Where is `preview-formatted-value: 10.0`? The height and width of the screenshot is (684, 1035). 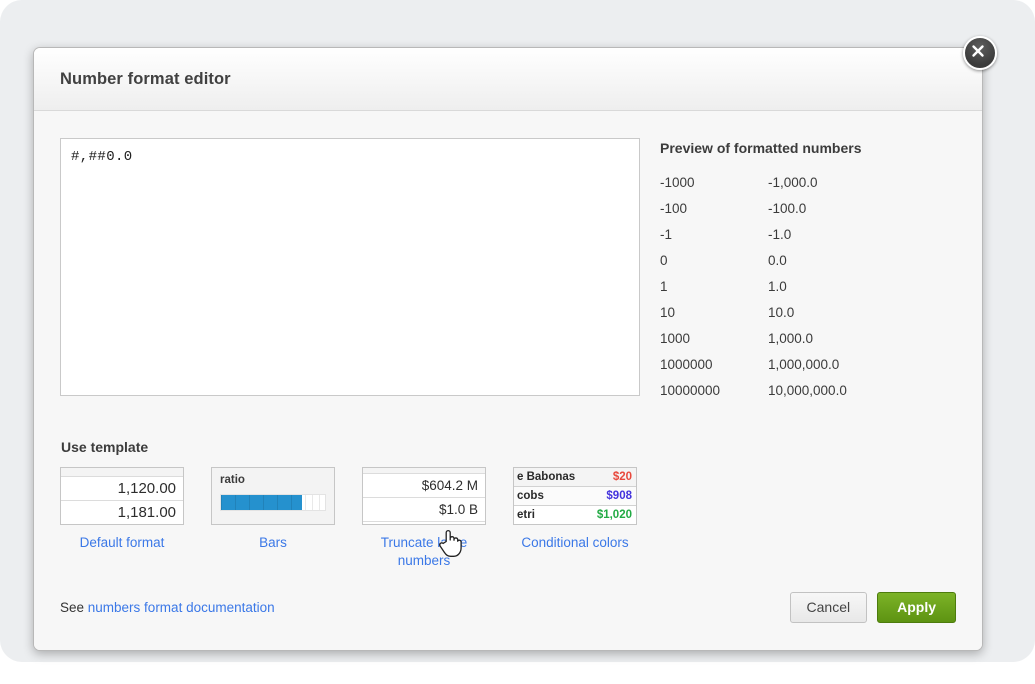
preview-formatted-value: 10.0 is located at coordinates (781, 312).